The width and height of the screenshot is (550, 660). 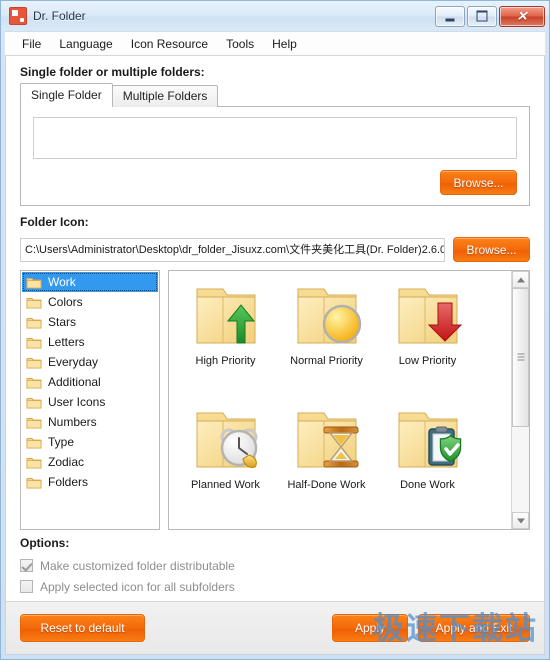 What do you see at coordinates (26, 565) in the screenshot?
I see `checkbox-make-distributable` at bounding box center [26, 565].